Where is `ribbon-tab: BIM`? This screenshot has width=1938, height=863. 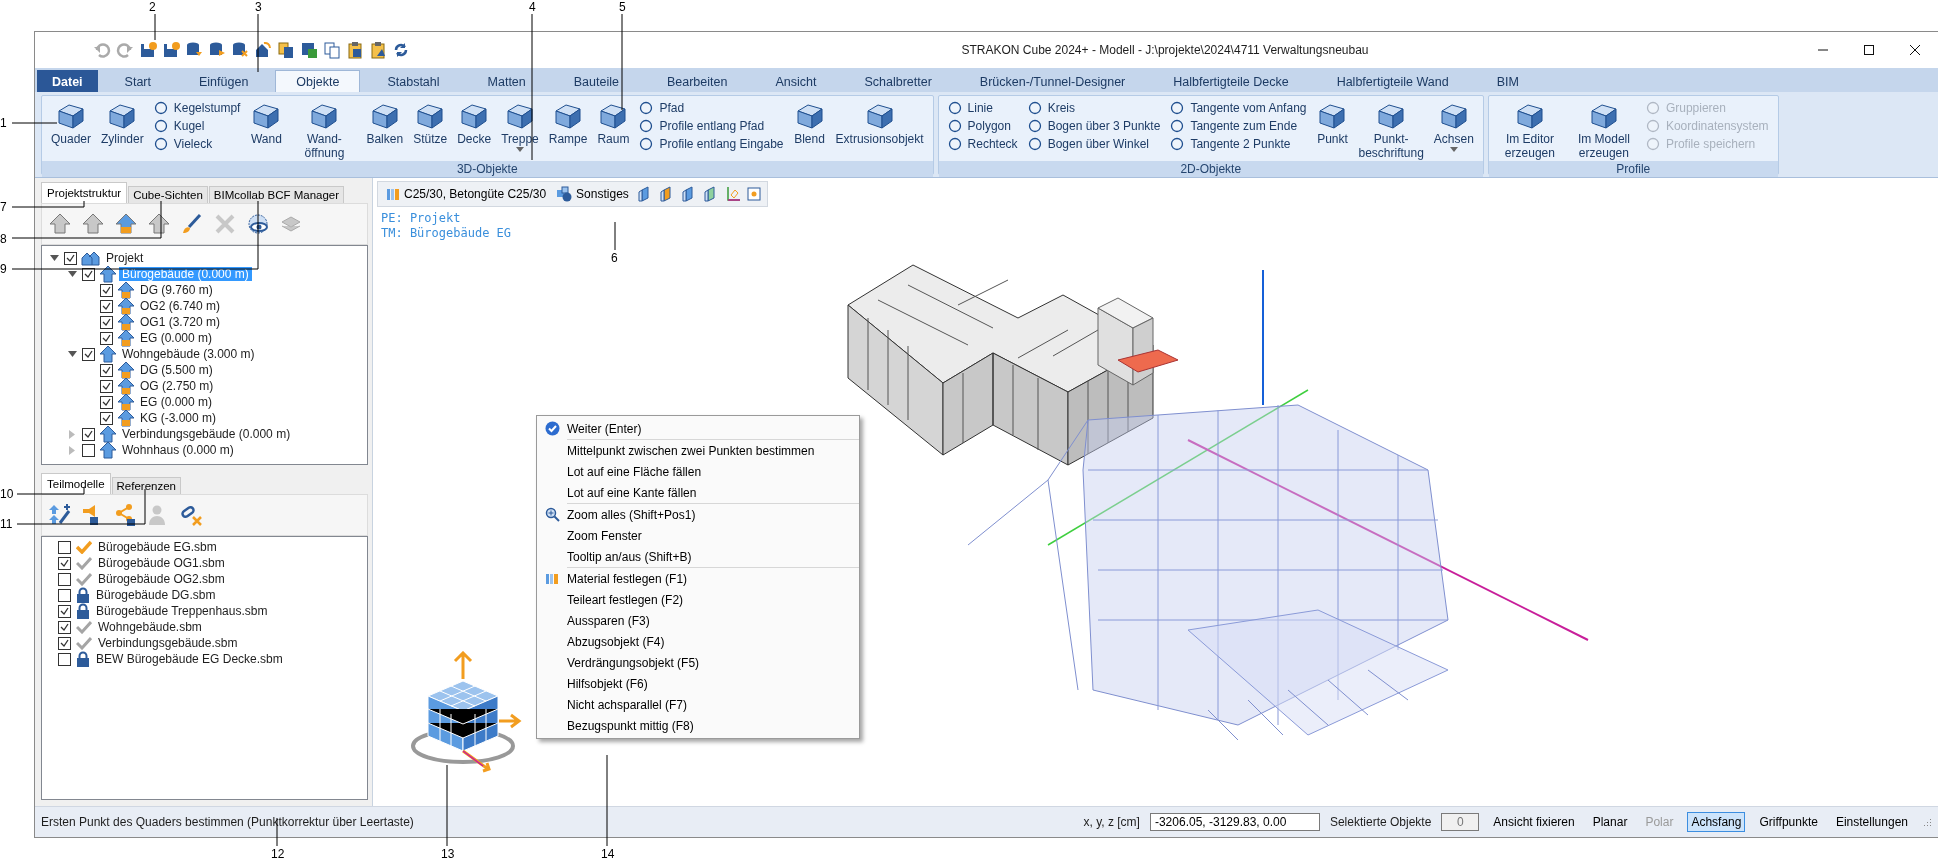
ribbon-tab: BIM is located at coordinates (1507, 81).